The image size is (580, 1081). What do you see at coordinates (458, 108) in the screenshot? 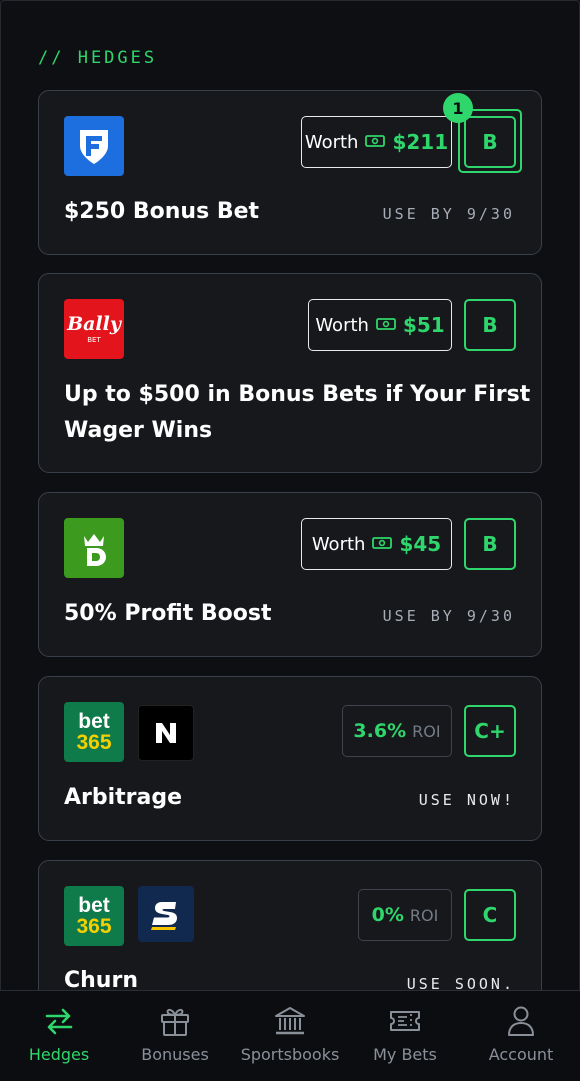
I see `step-badge: 1` at bounding box center [458, 108].